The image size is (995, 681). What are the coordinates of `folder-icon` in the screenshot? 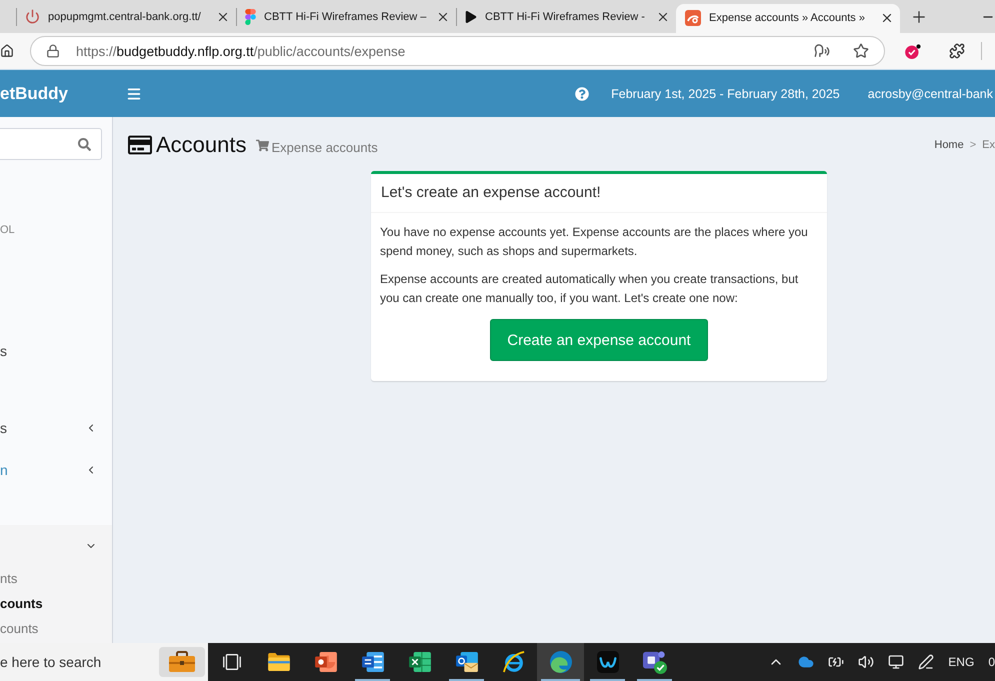 It's located at (279, 662).